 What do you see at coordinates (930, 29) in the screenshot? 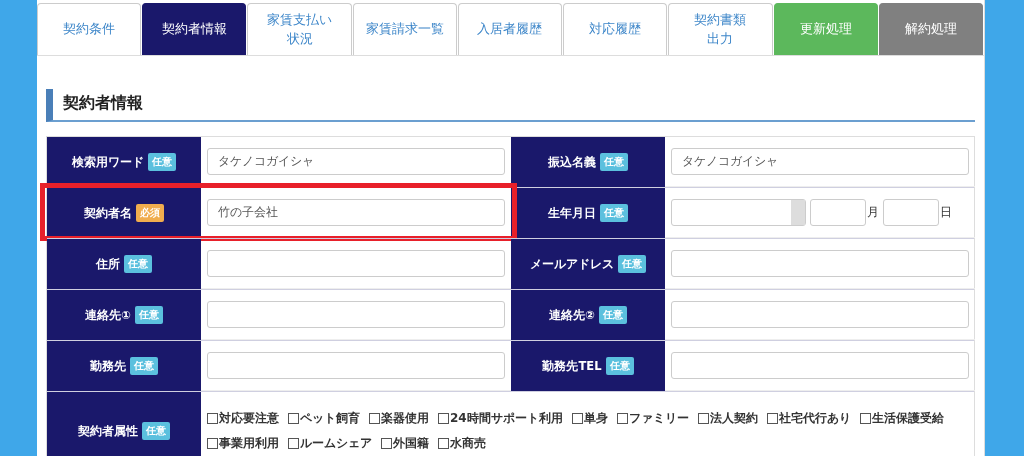
I see `action-tab: 解約処理` at bounding box center [930, 29].